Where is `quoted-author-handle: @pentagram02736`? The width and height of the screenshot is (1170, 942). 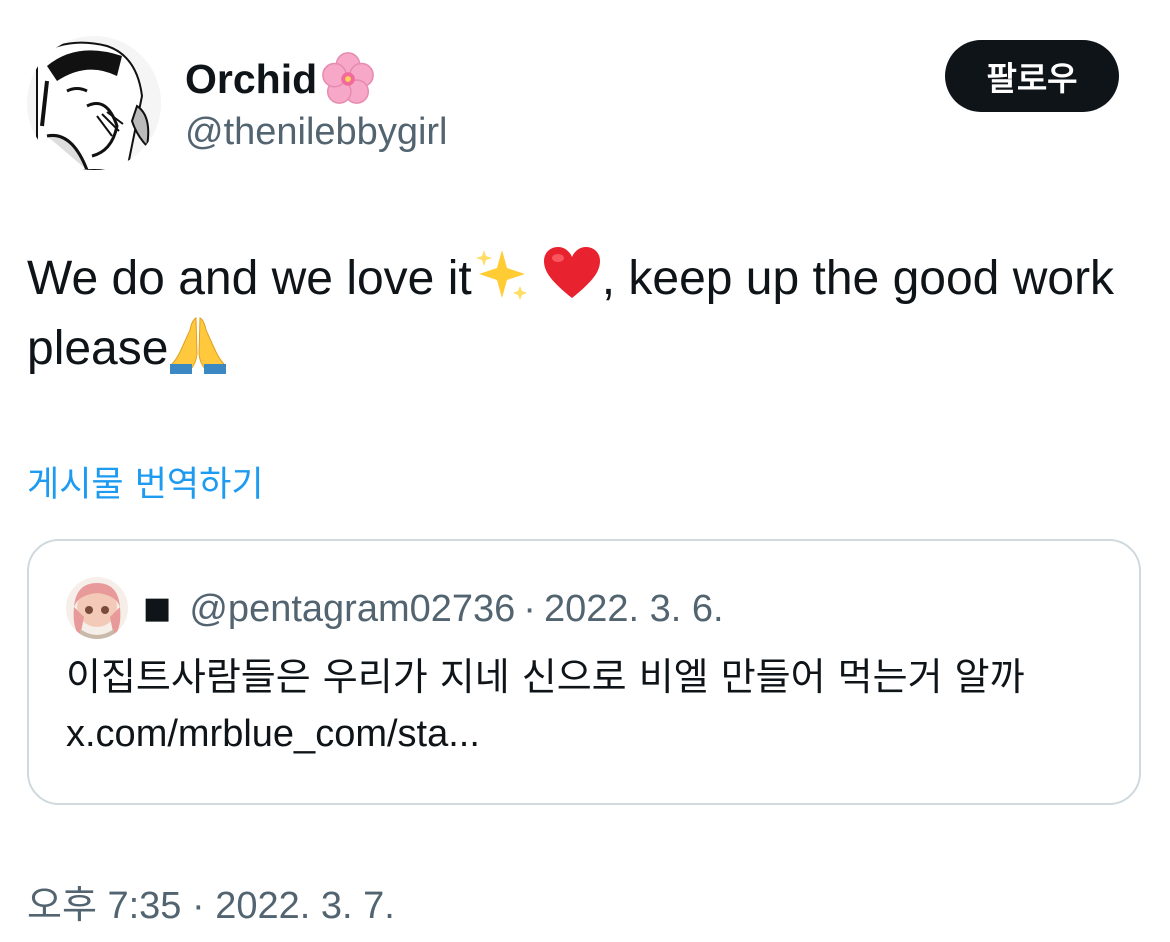
quoted-author-handle: @pentagram02736 is located at coordinates (352, 609).